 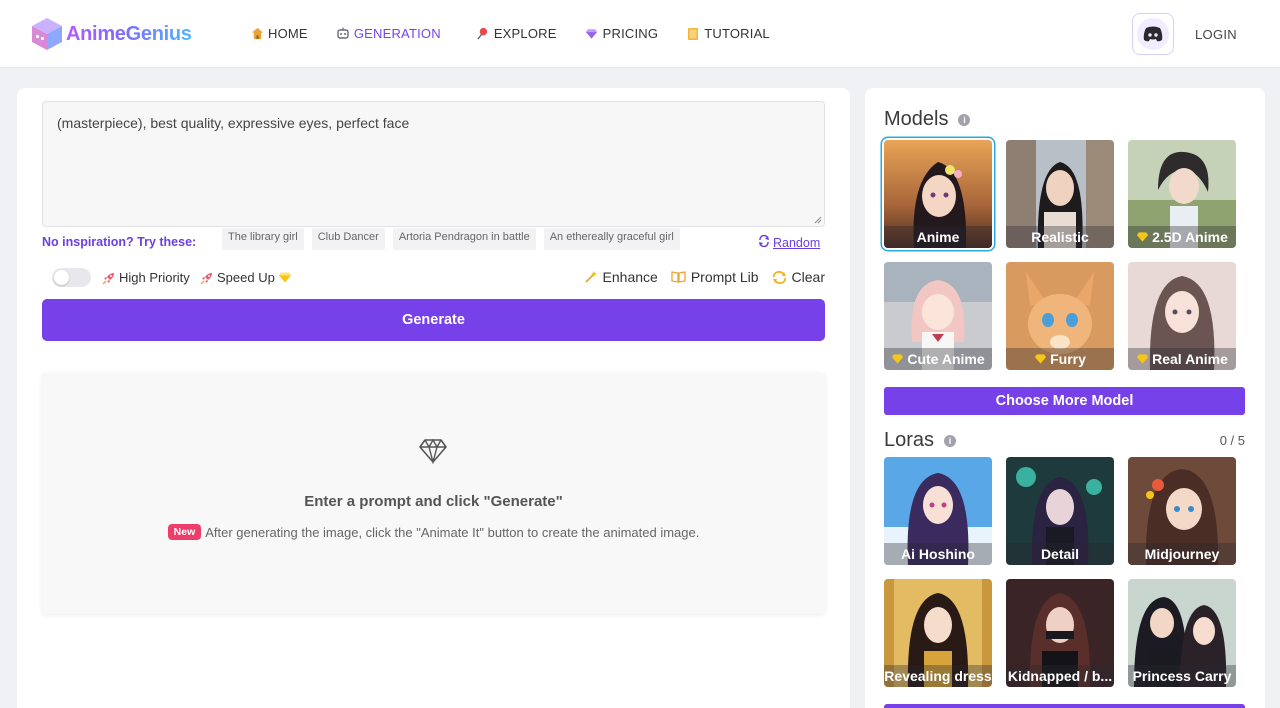 What do you see at coordinates (938, 633) in the screenshot?
I see `lora-card-revealing-dress: Revealing dress` at bounding box center [938, 633].